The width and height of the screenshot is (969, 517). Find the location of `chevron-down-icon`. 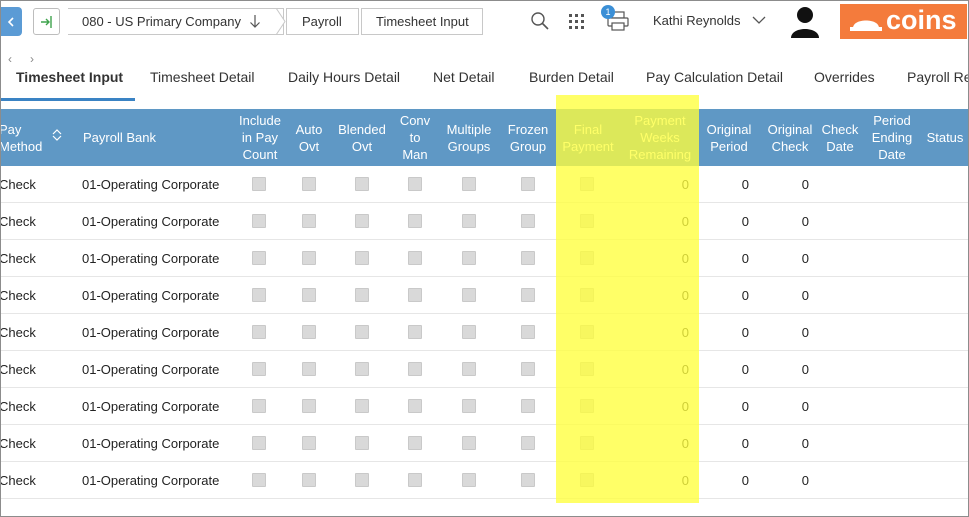

chevron-down-icon is located at coordinates (759, 20).